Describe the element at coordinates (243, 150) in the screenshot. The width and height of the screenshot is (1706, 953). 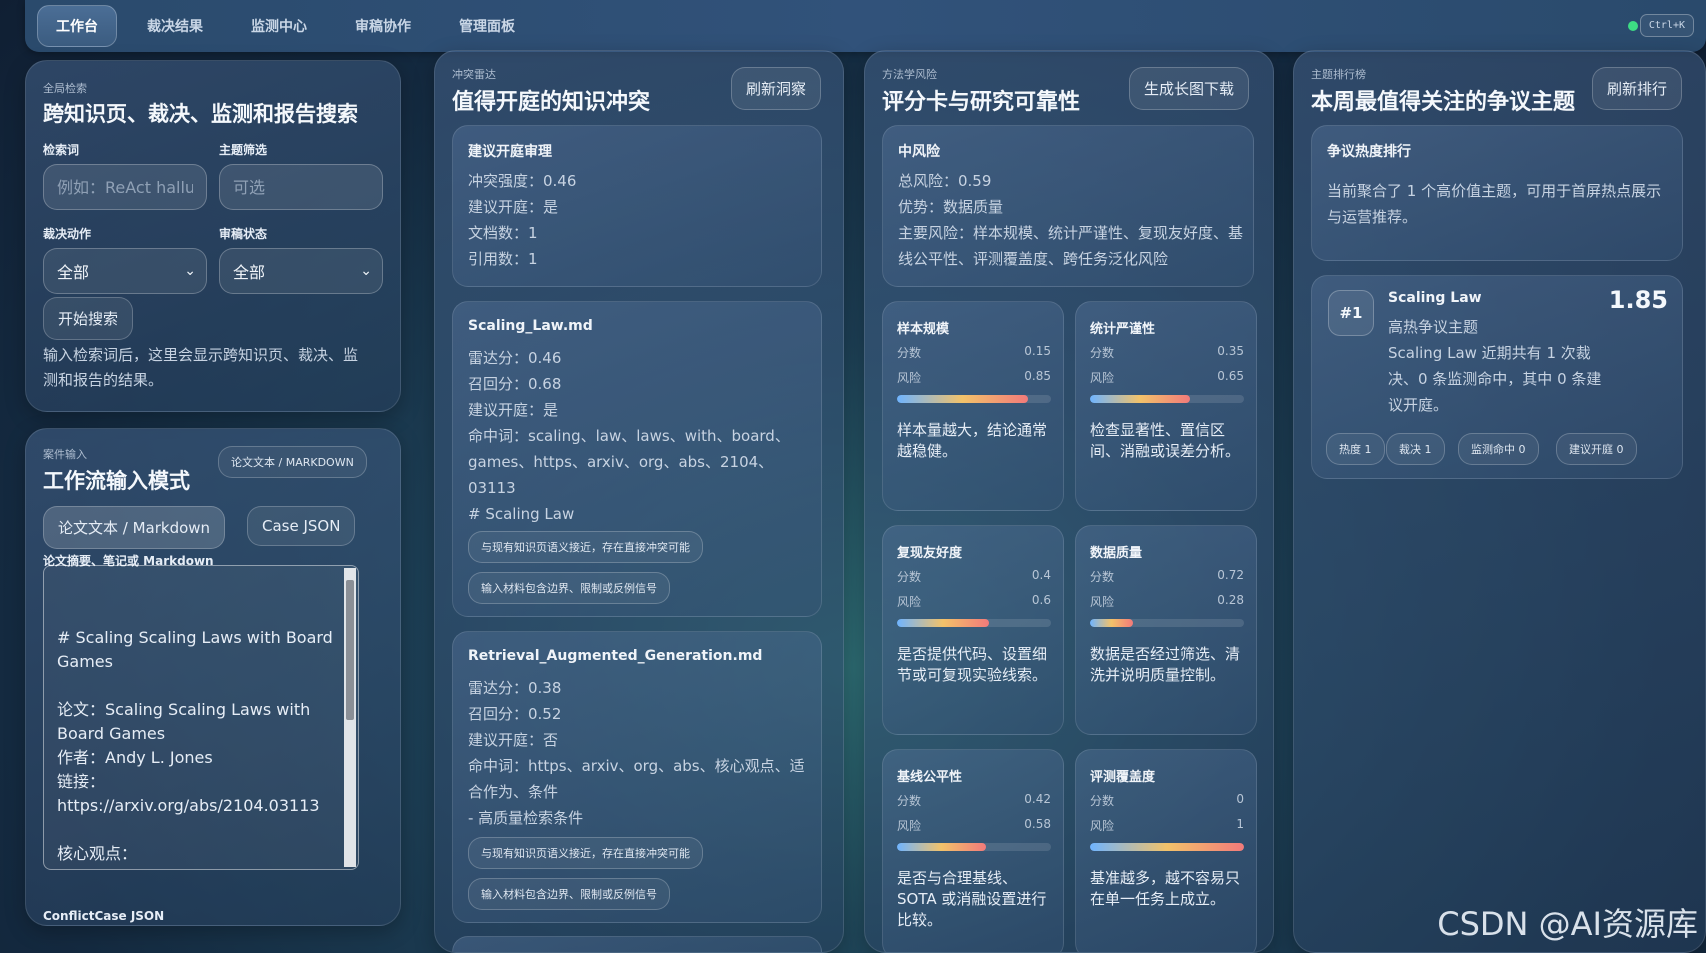
I see `topic-label: 主题筛选` at that location.